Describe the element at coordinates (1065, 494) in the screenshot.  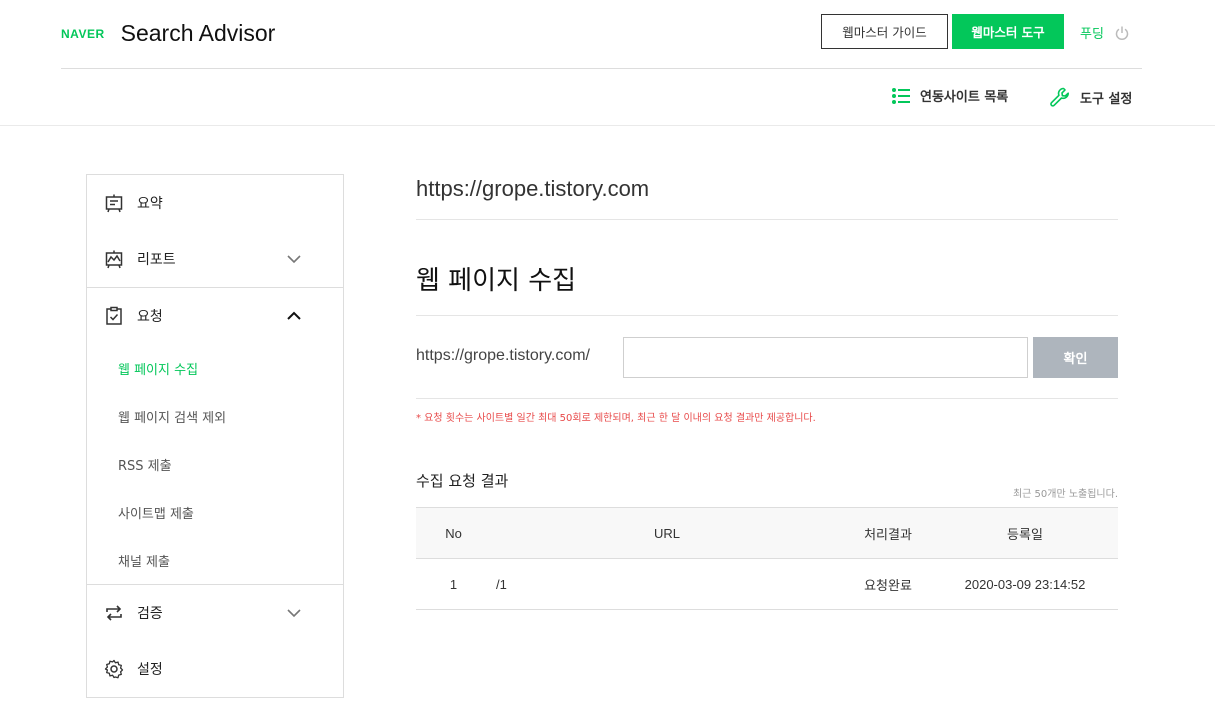
I see `result-limit-note: 최근 50개만 노출됩니다.` at that location.